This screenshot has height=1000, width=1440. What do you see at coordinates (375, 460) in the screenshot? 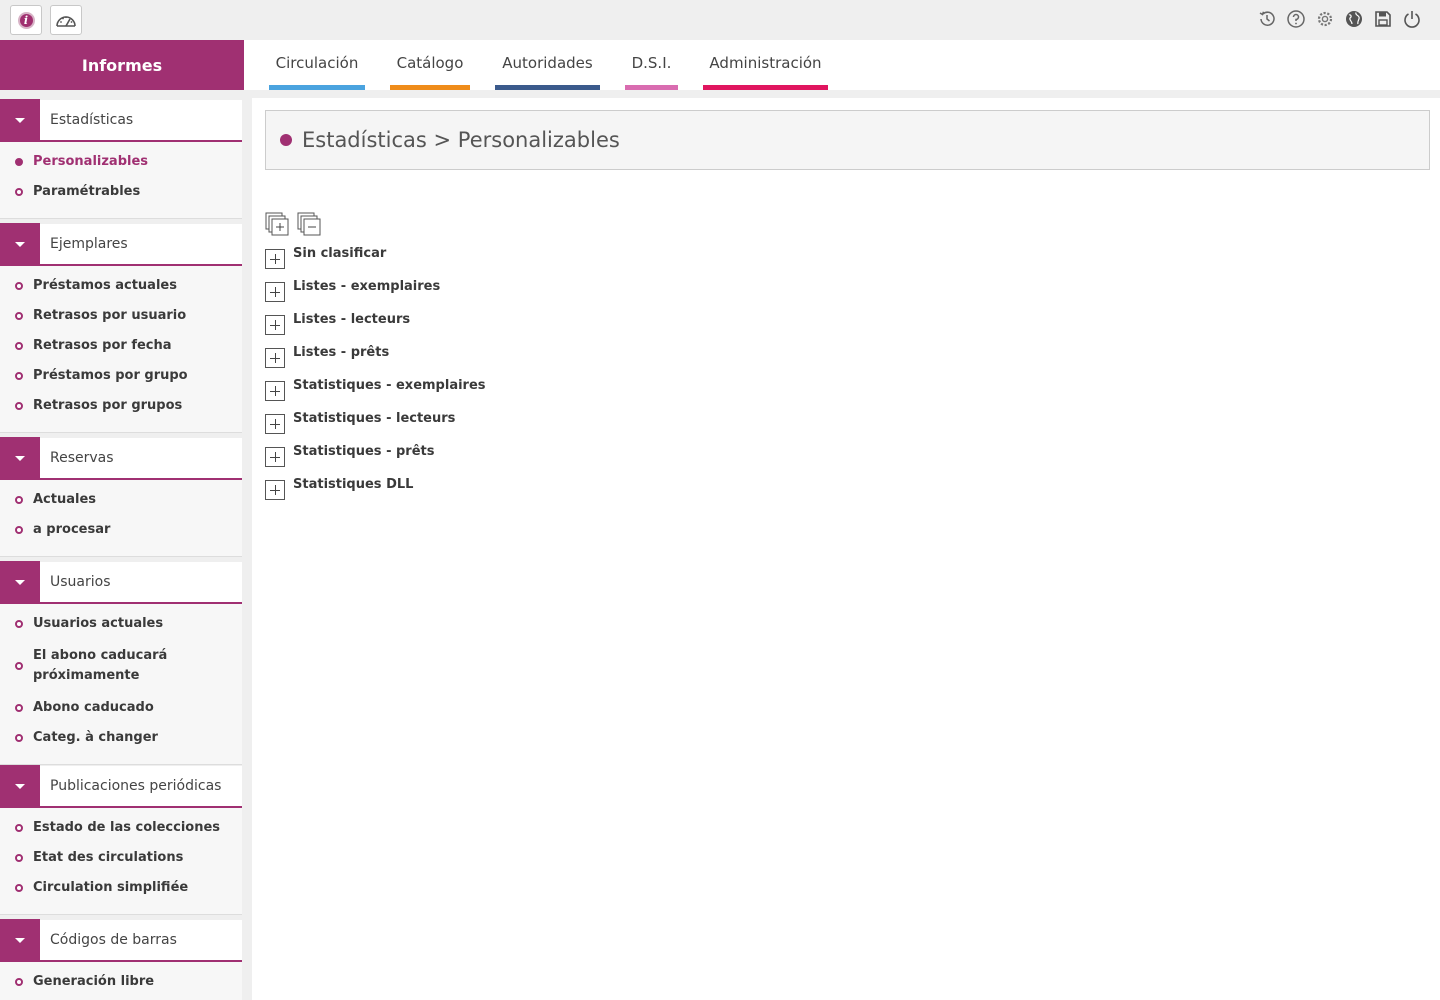
I see `tree-node: Statistiques - prêts` at bounding box center [375, 460].